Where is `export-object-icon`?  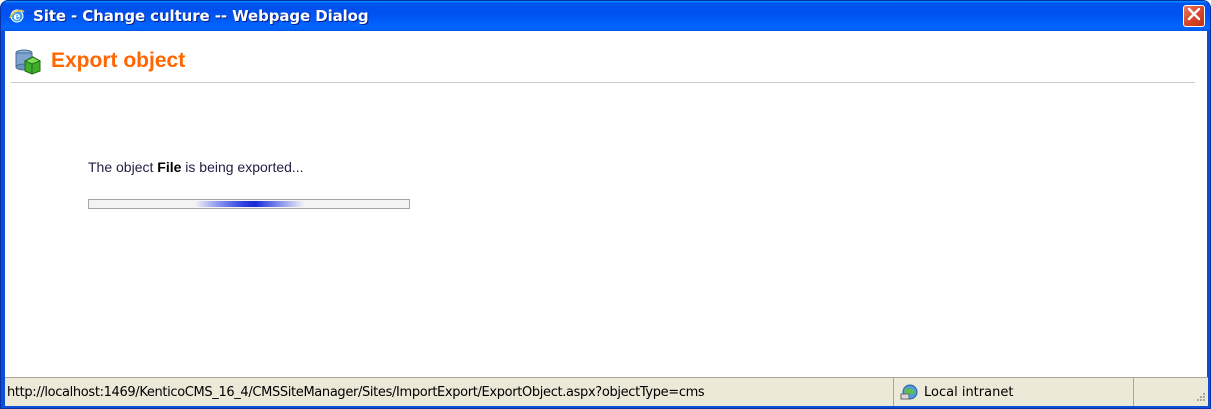 export-object-icon is located at coordinates (27, 61).